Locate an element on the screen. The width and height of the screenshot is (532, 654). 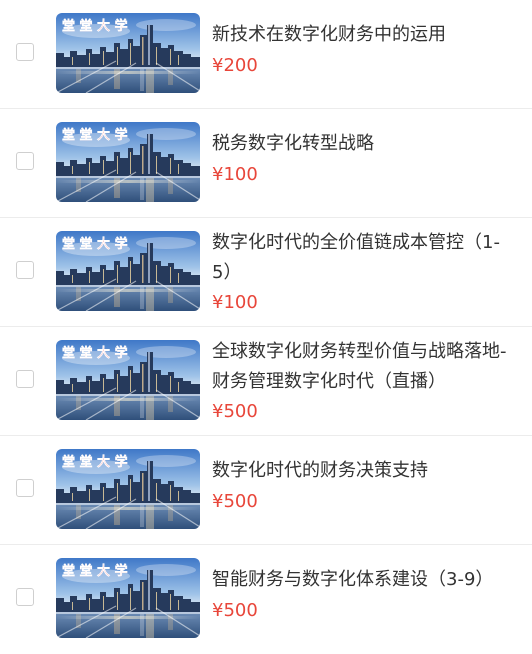
course-info: 全球数字化财务转型价值与战略落地-财务管理数字化时代（直播） ¥500 is located at coordinates (363, 381).